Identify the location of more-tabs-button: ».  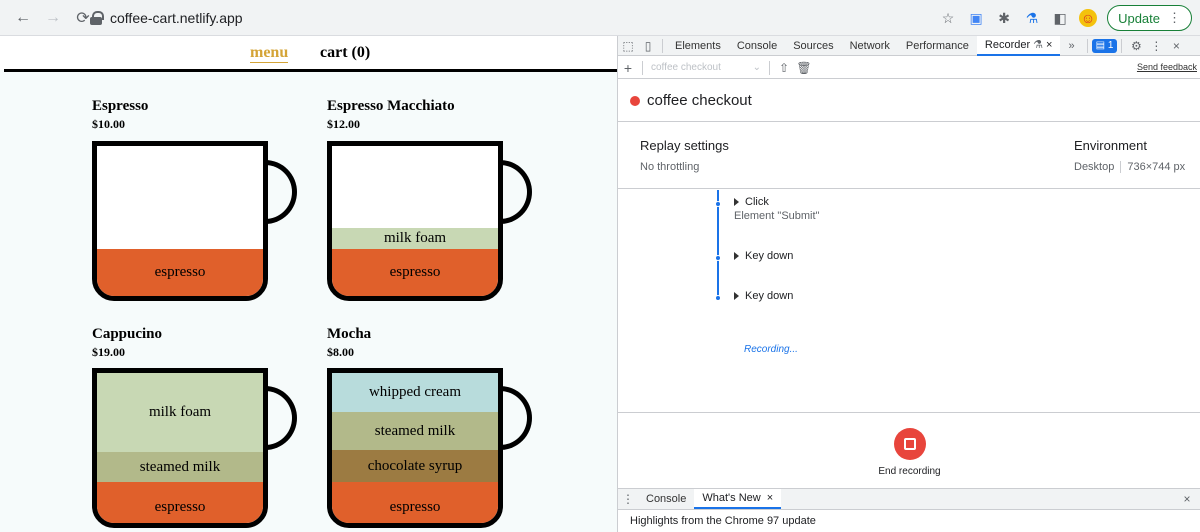
(1071, 46).